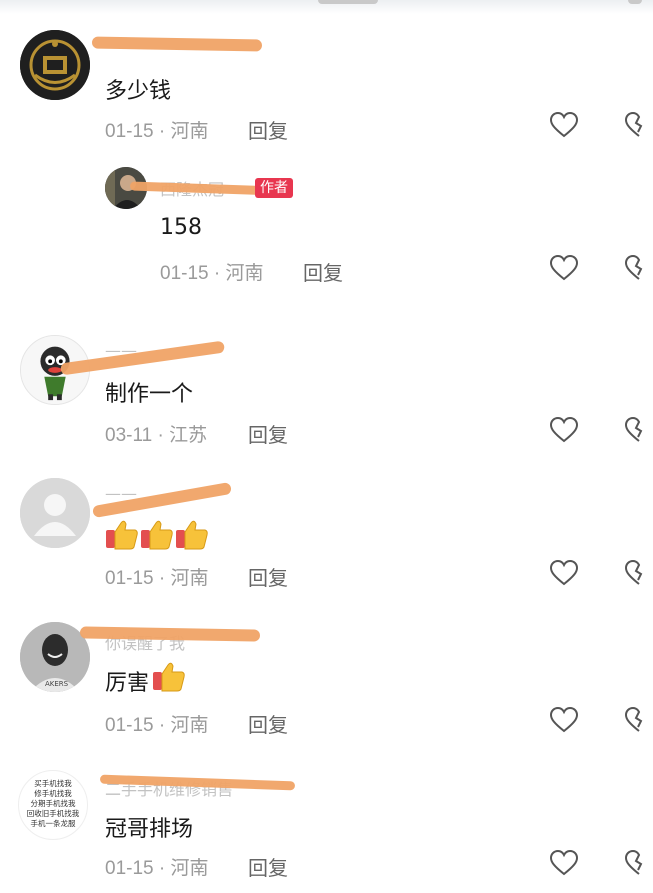 This screenshot has width=653, height=893. Describe the element at coordinates (53, 793) in the screenshot. I see `avatar-line: 修手机找我` at that location.